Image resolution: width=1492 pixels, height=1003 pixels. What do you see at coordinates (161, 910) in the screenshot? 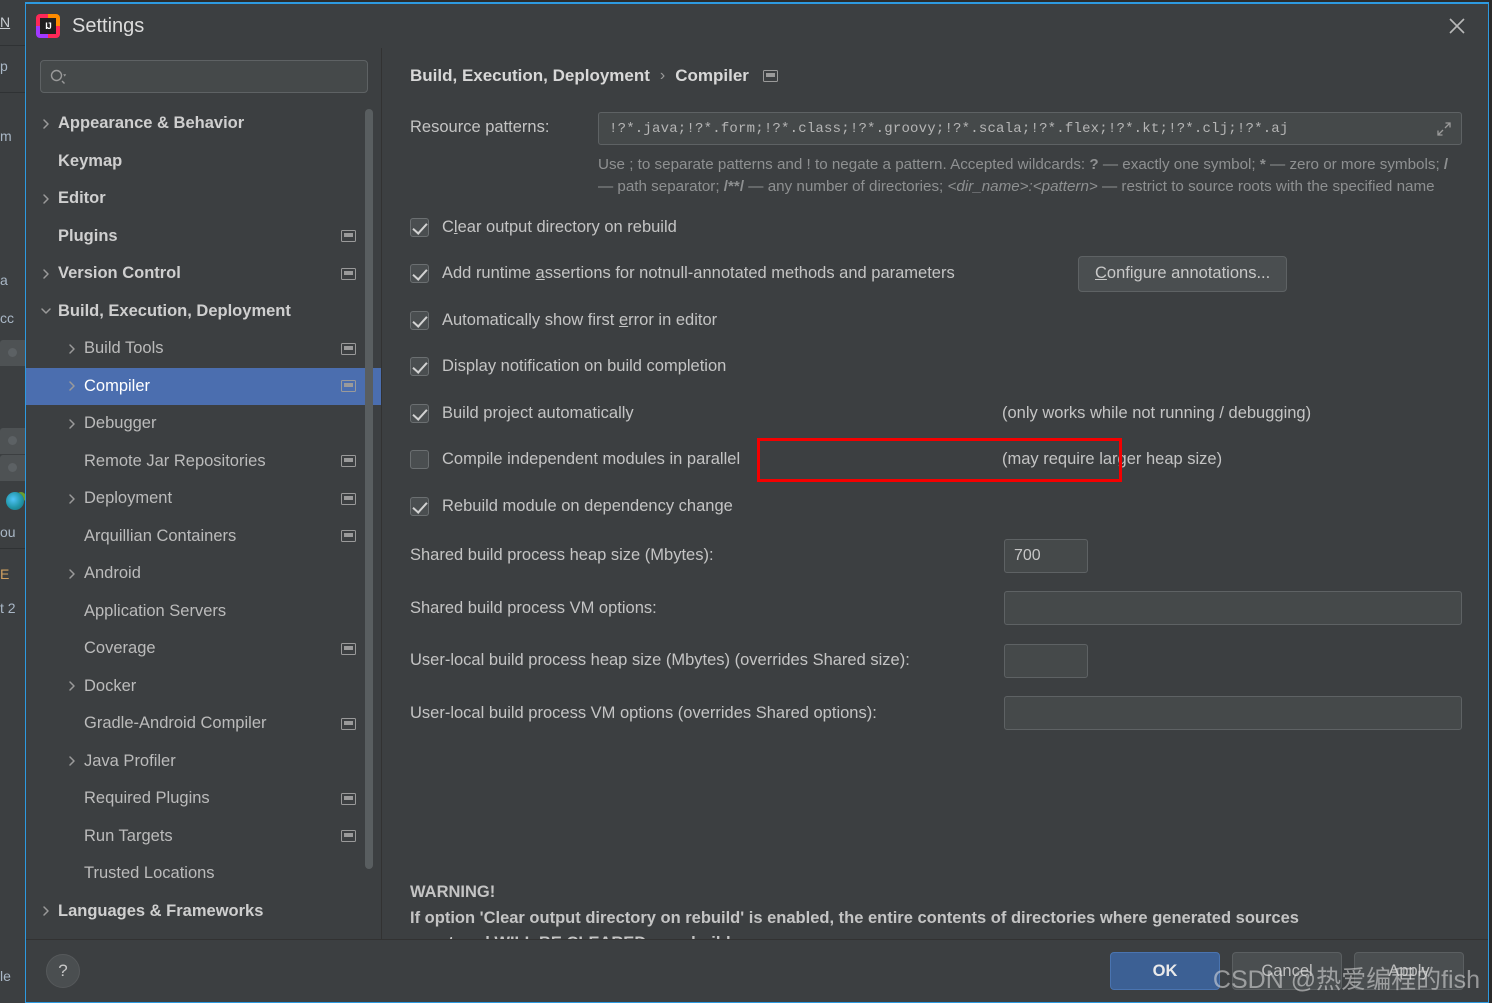
I see `sidebar-item-label: Languages & Frameworks` at bounding box center [161, 910].